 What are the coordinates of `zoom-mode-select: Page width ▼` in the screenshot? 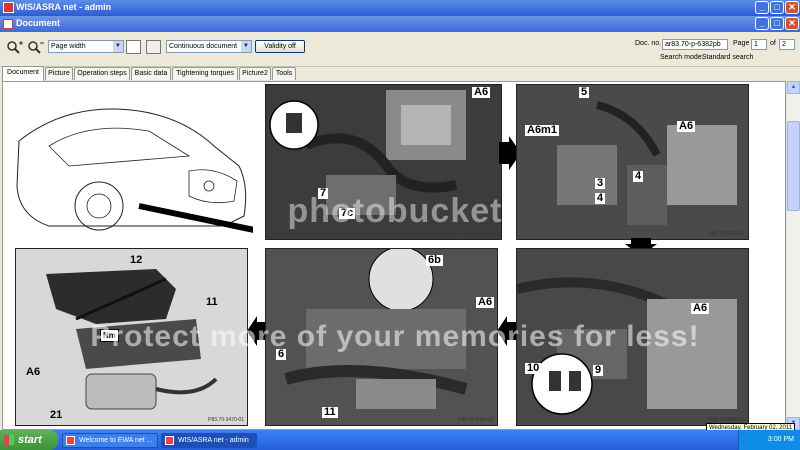 It's located at (86, 46).